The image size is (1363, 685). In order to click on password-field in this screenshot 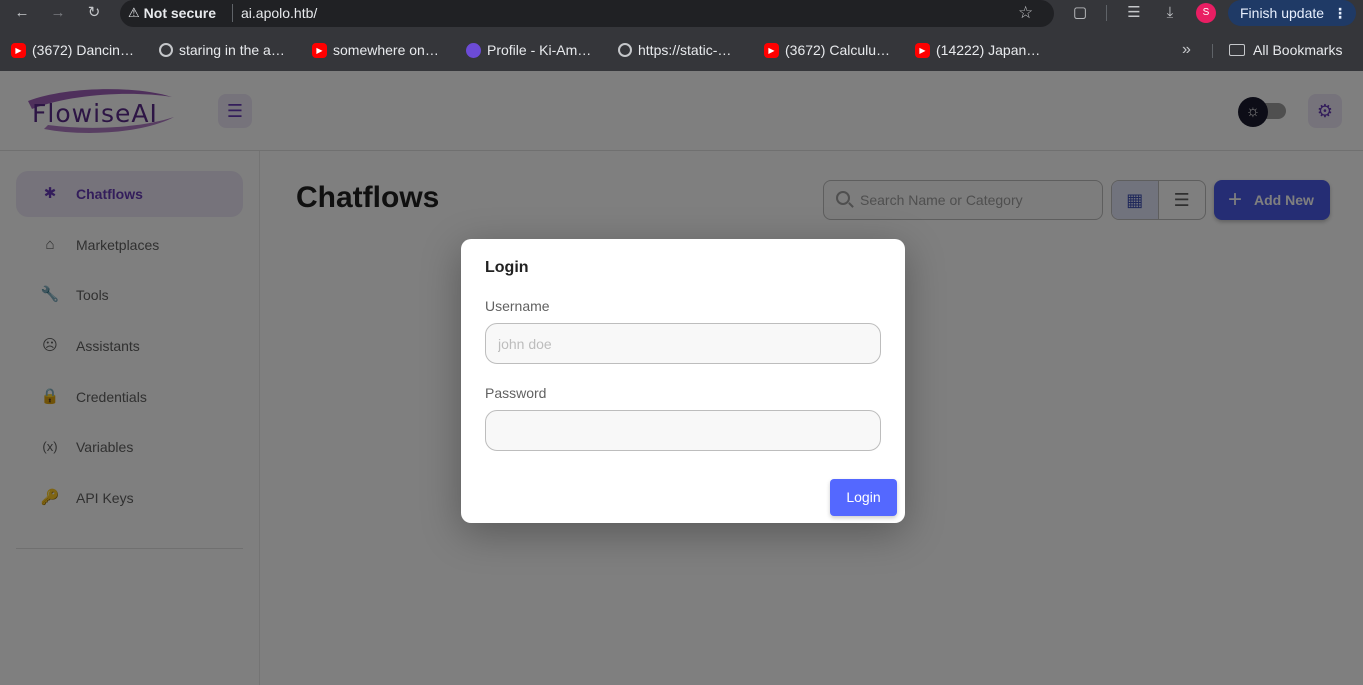, I will do `click(683, 430)`.